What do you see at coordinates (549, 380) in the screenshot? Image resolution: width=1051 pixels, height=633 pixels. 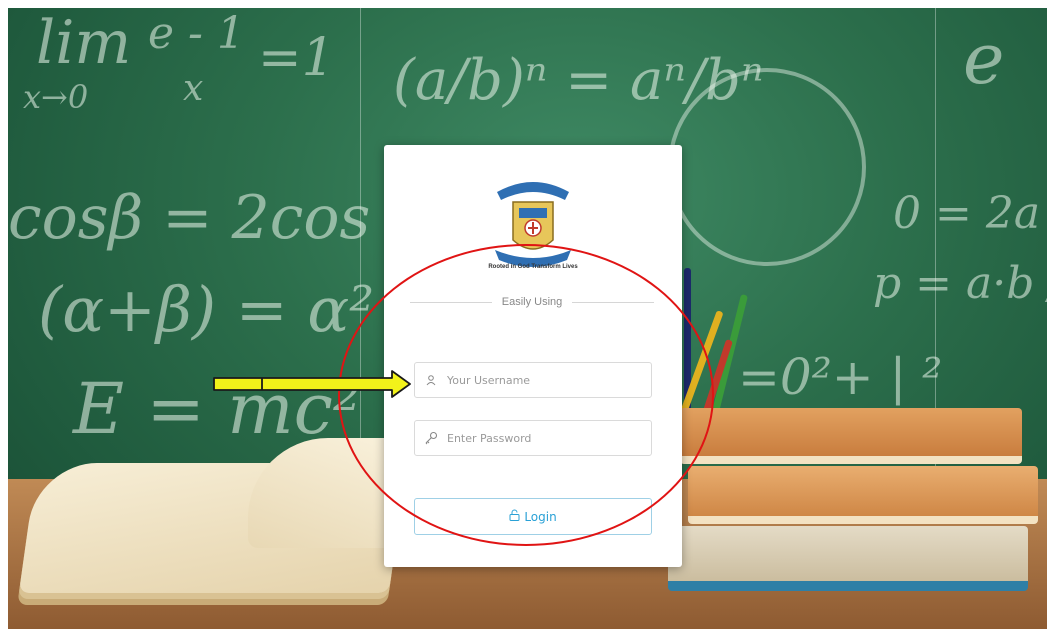 I see `username-input` at bounding box center [549, 380].